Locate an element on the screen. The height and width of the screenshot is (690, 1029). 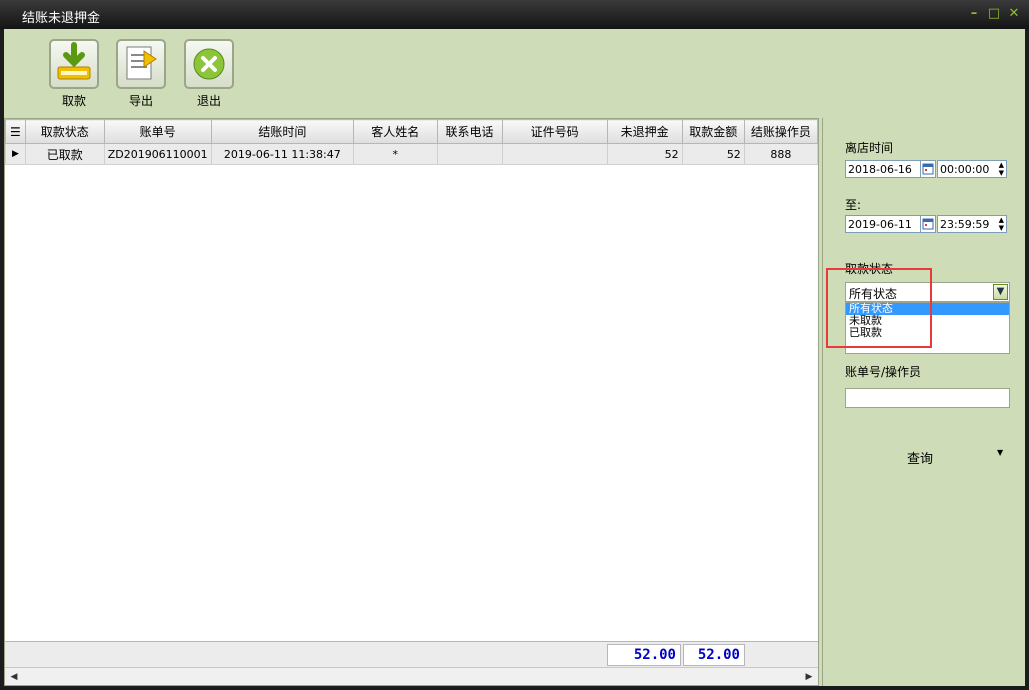
cell-id-no is located at coordinates (554, 154).